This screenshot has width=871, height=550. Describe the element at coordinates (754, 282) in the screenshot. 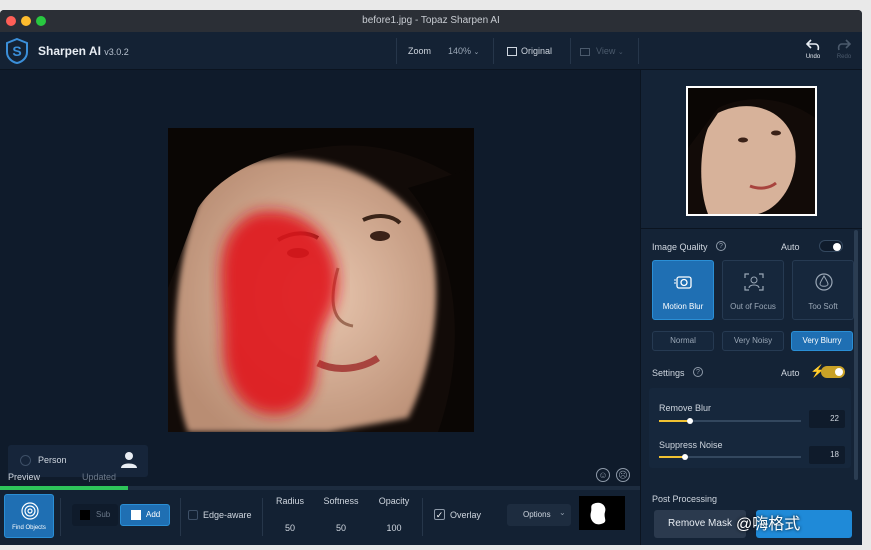

I see `out-of-focus-icon` at that location.